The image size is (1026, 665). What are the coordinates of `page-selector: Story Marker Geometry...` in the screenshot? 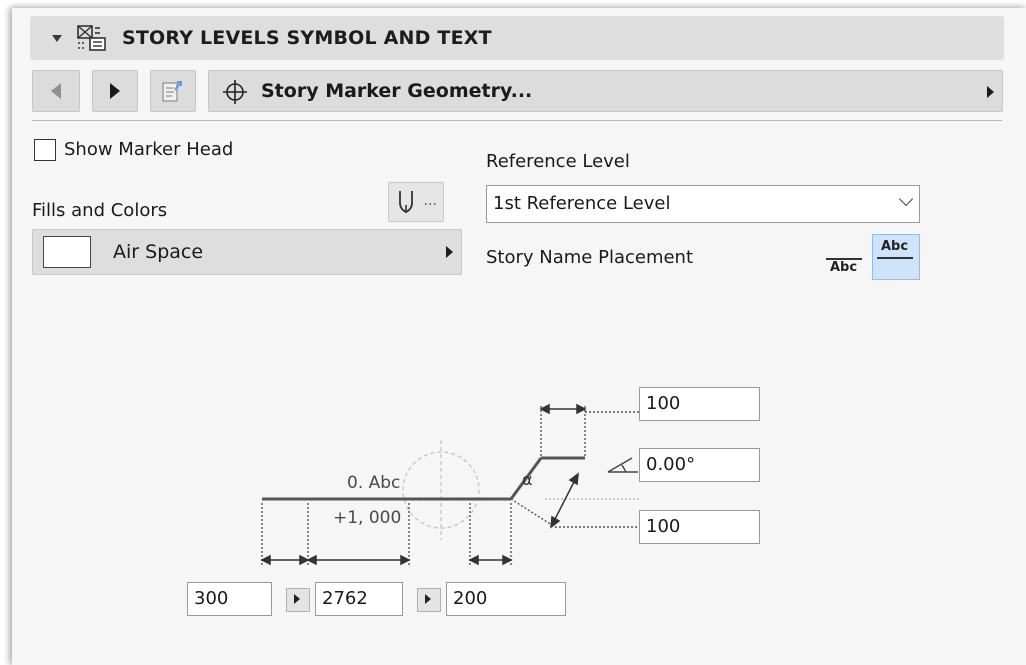 It's located at (605, 91).